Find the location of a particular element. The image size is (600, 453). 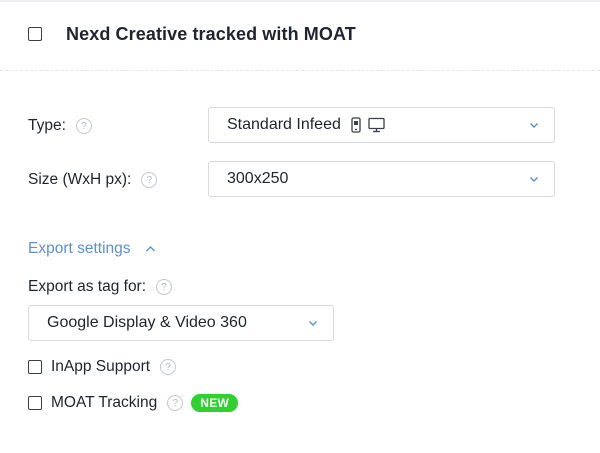

moat-tracking-option: MOAT Tracking ? NEW is located at coordinates (133, 403).